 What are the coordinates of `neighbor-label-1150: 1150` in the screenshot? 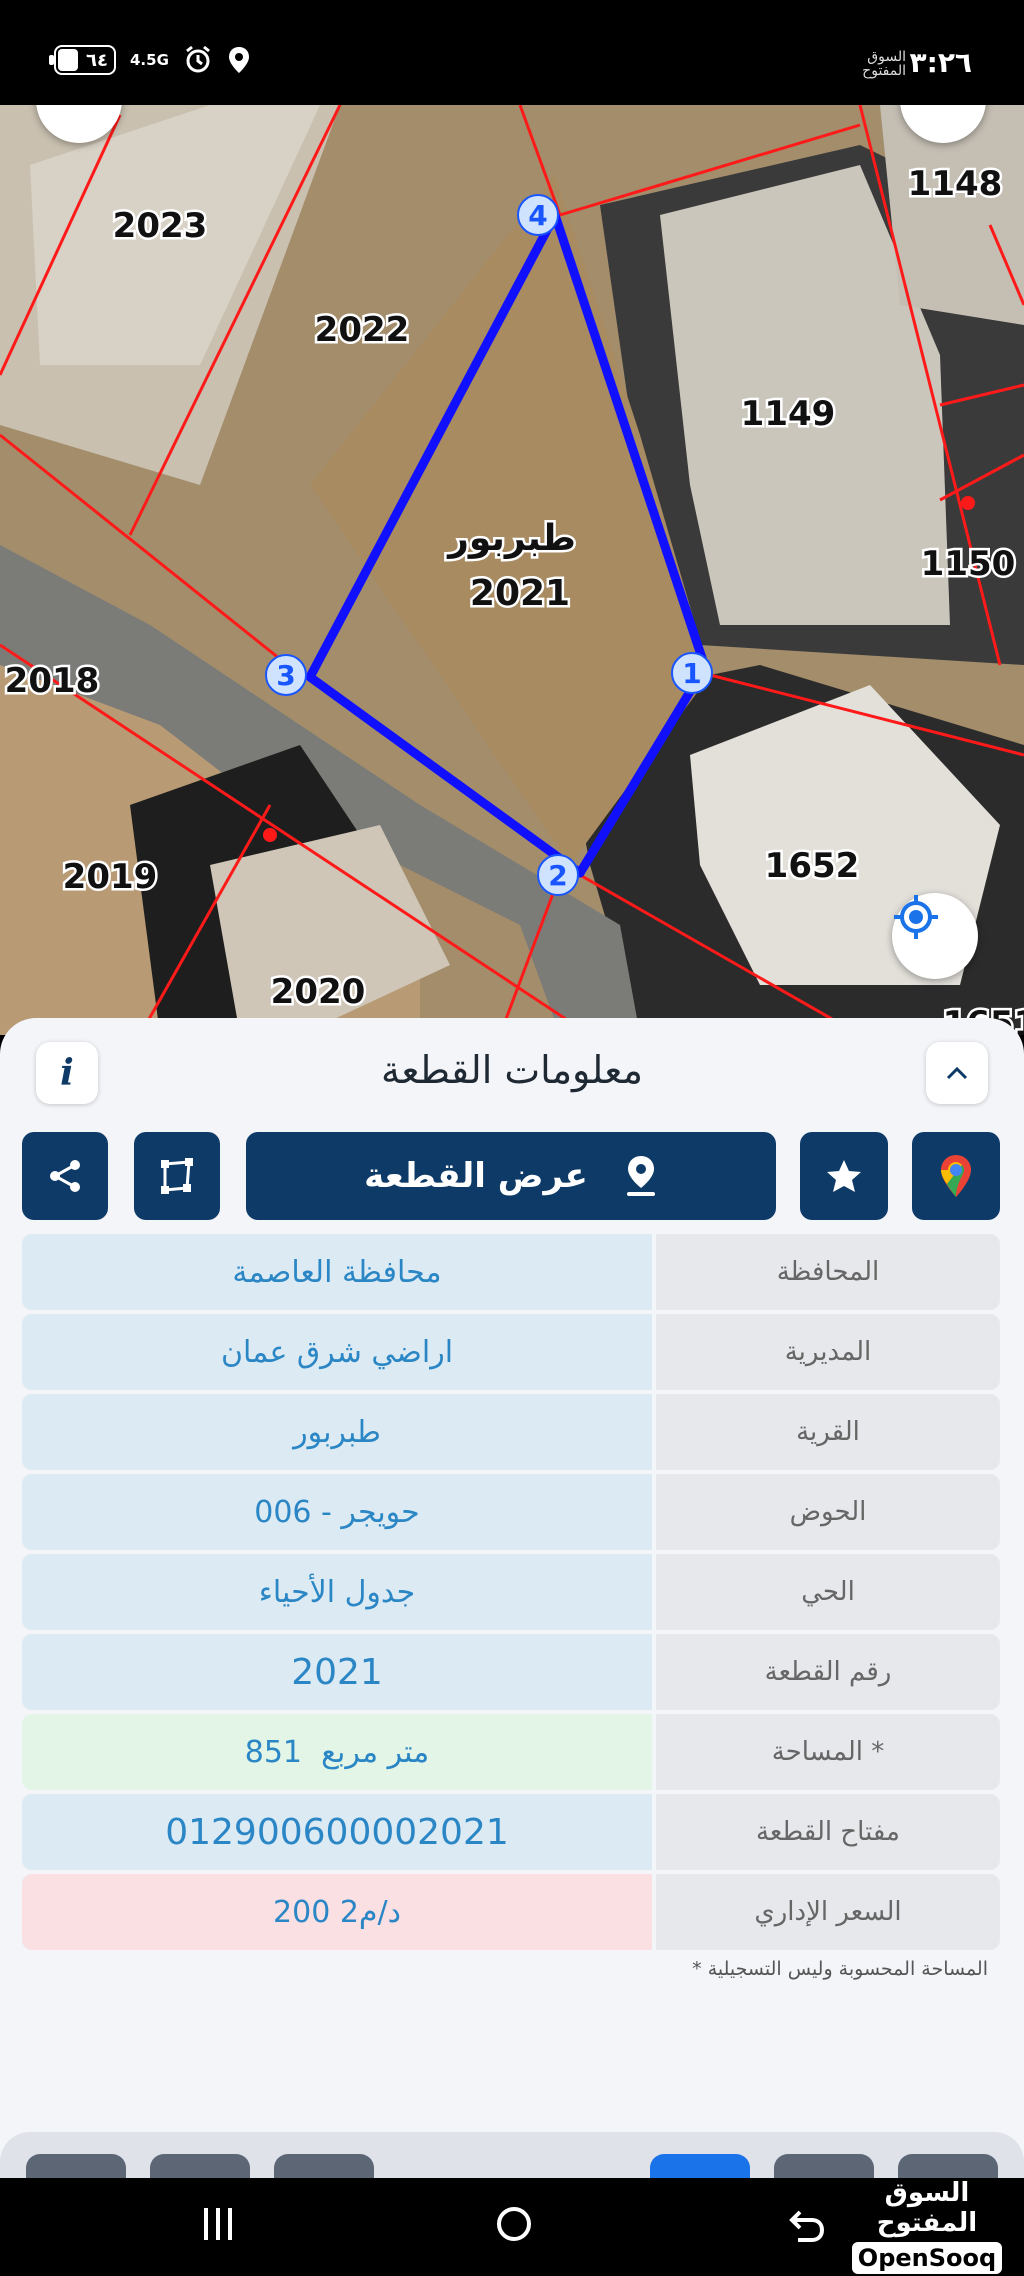 It's located at (968, 564).